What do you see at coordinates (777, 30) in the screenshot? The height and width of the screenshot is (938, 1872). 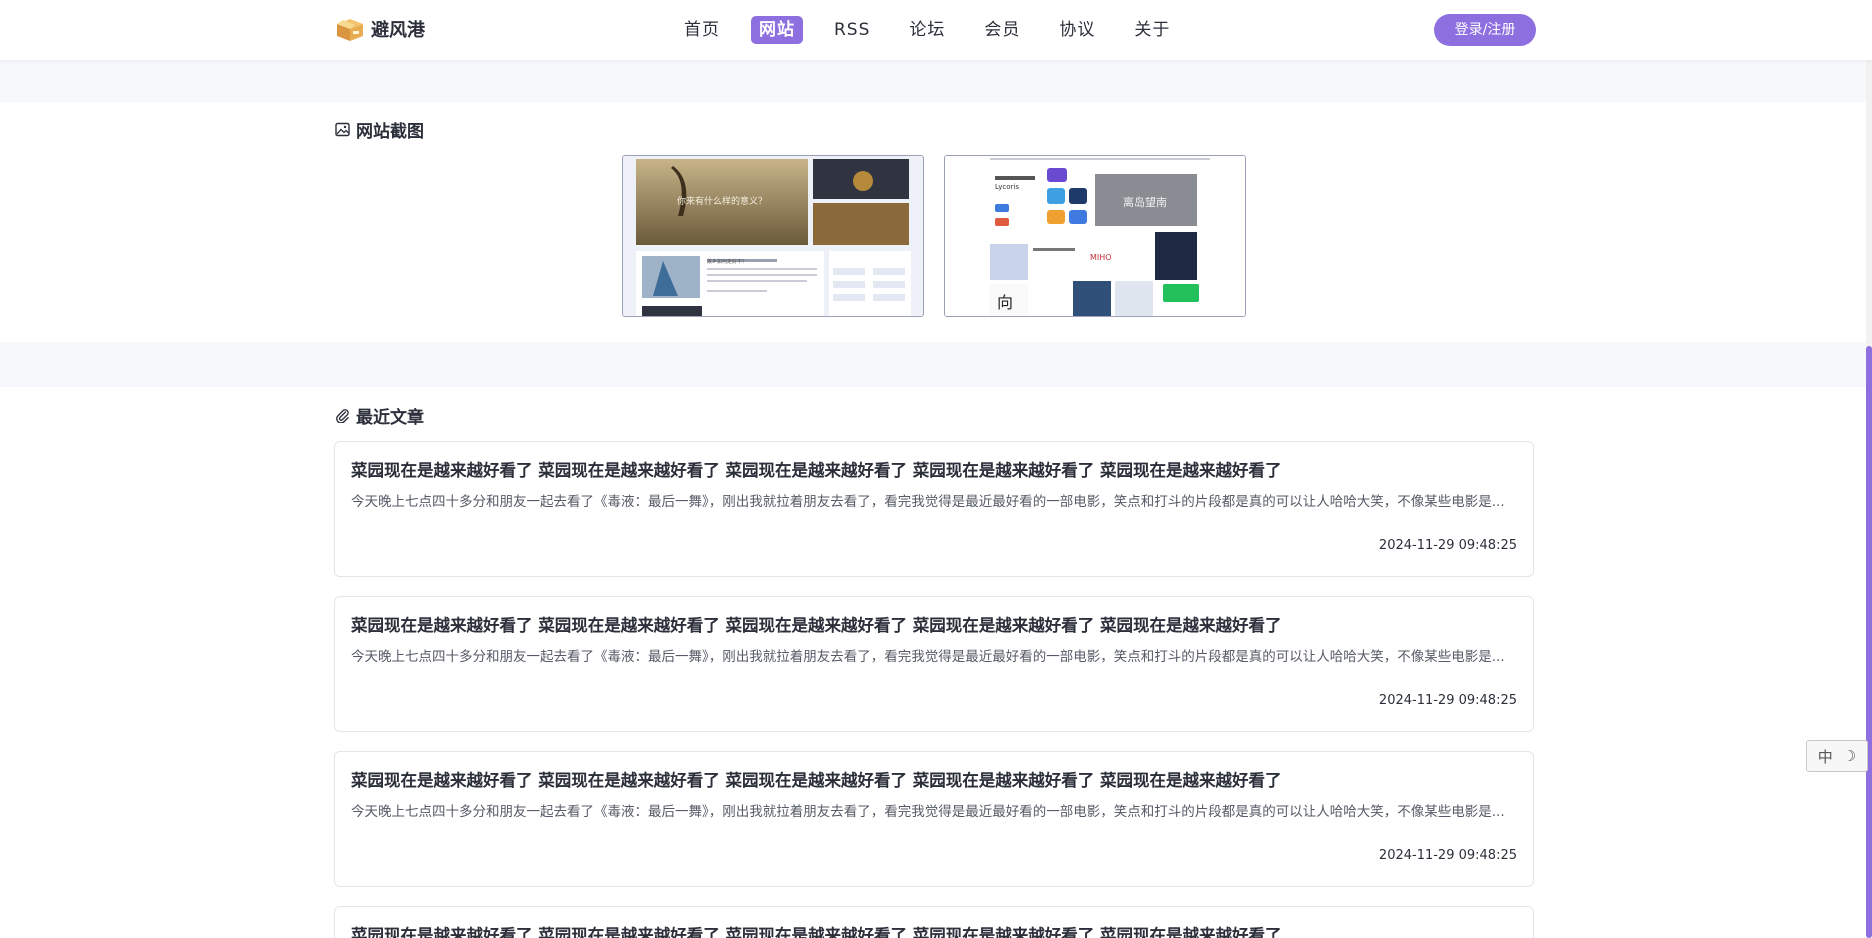 I see `nav-item-sites: 网站` at bounding box center [777, 30].